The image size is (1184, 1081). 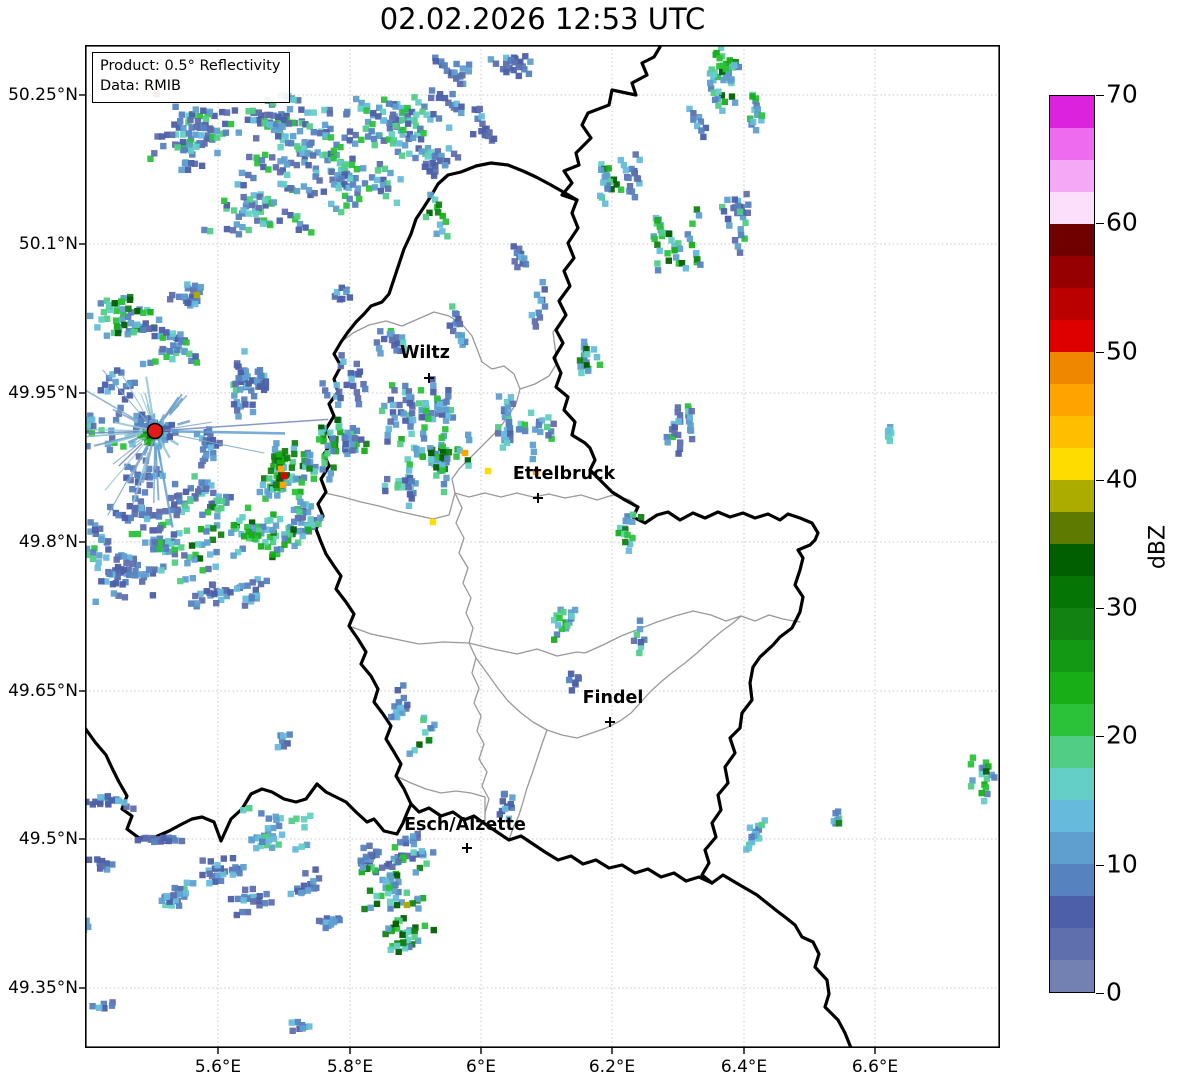 What do you see at coordinates (191, 77) in the screenshot?
I see `product-info-box: Product: 0.5° Reflectivity Data: RMIB` at bounding box center [191, 77].